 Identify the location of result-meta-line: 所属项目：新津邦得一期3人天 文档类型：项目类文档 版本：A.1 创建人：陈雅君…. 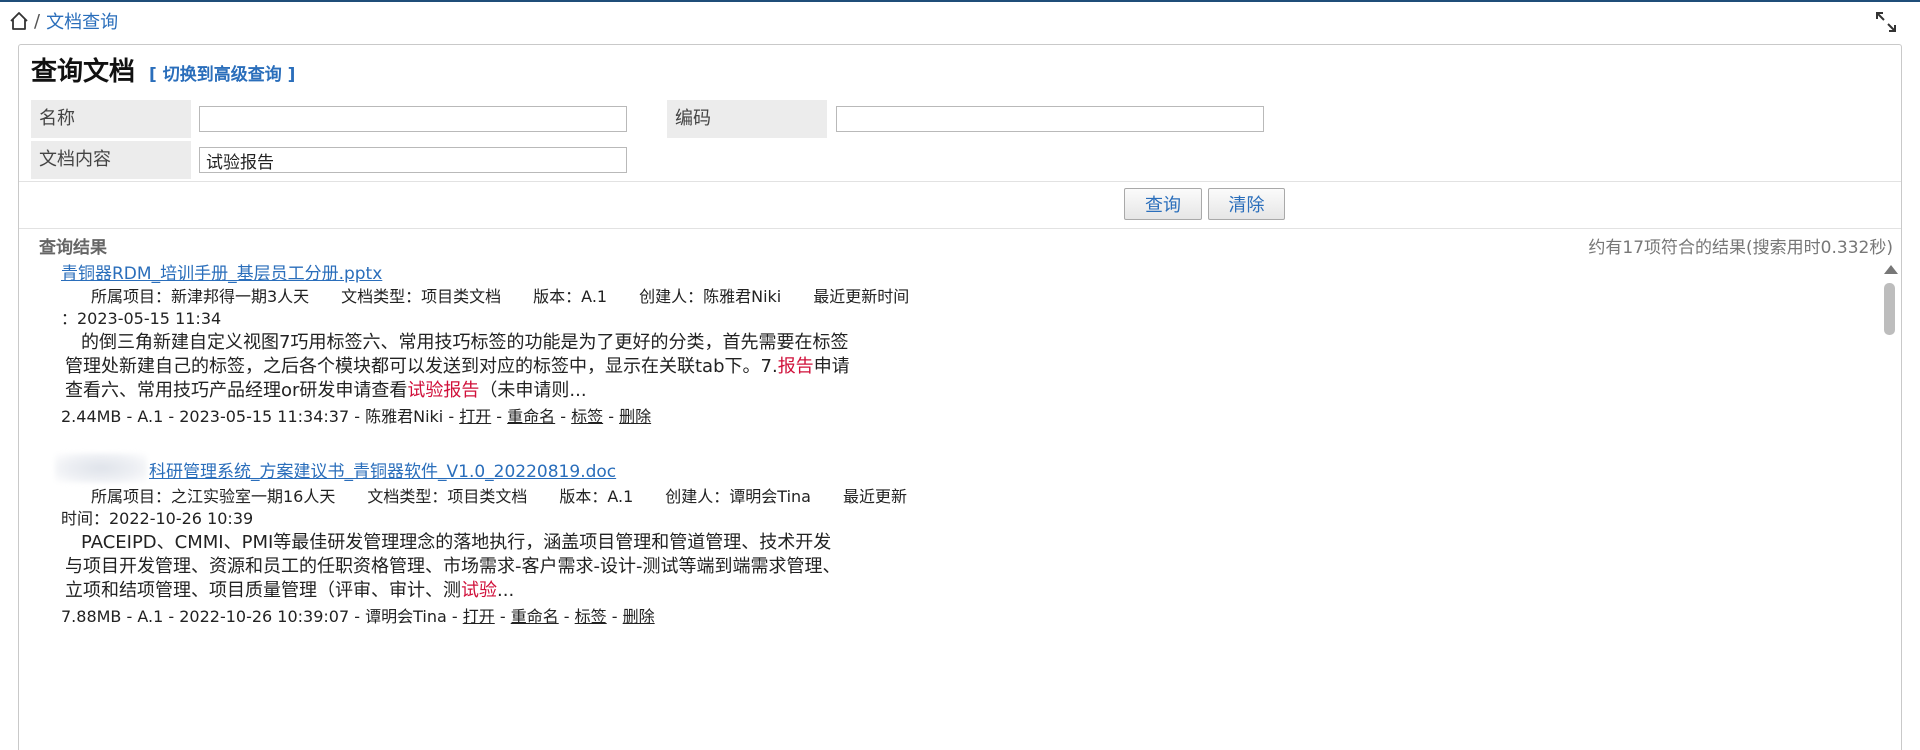
(500, 296).